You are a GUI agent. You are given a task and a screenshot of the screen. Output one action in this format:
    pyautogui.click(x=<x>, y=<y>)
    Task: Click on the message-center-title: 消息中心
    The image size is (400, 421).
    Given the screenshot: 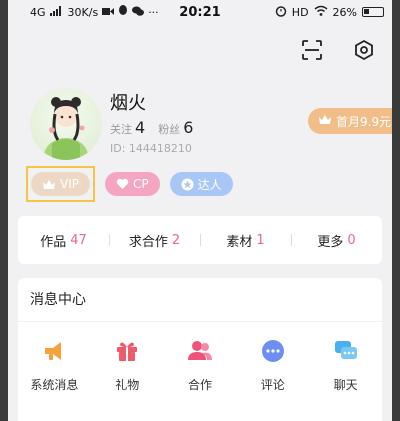 What is the action you would take?
    pyautogui.click(x=200, y=300)
    